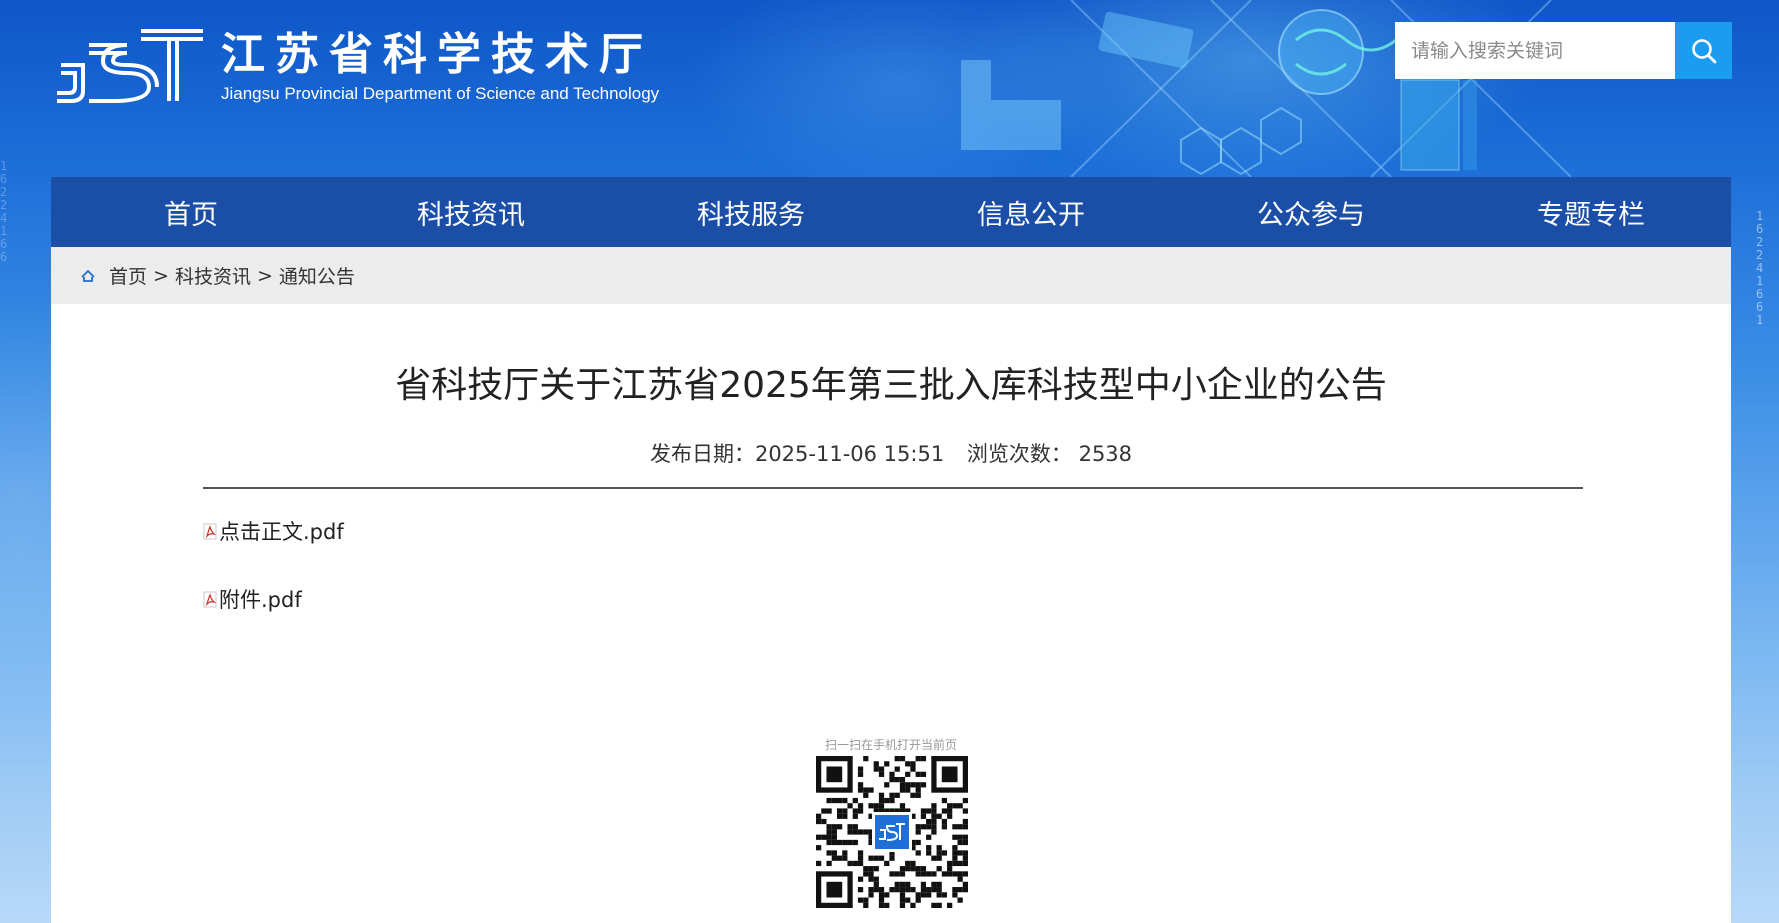  Describe the element at coordinates (437, 54) in the screenshot. I see `site-title: 江苏省科学技术厅` at that location.